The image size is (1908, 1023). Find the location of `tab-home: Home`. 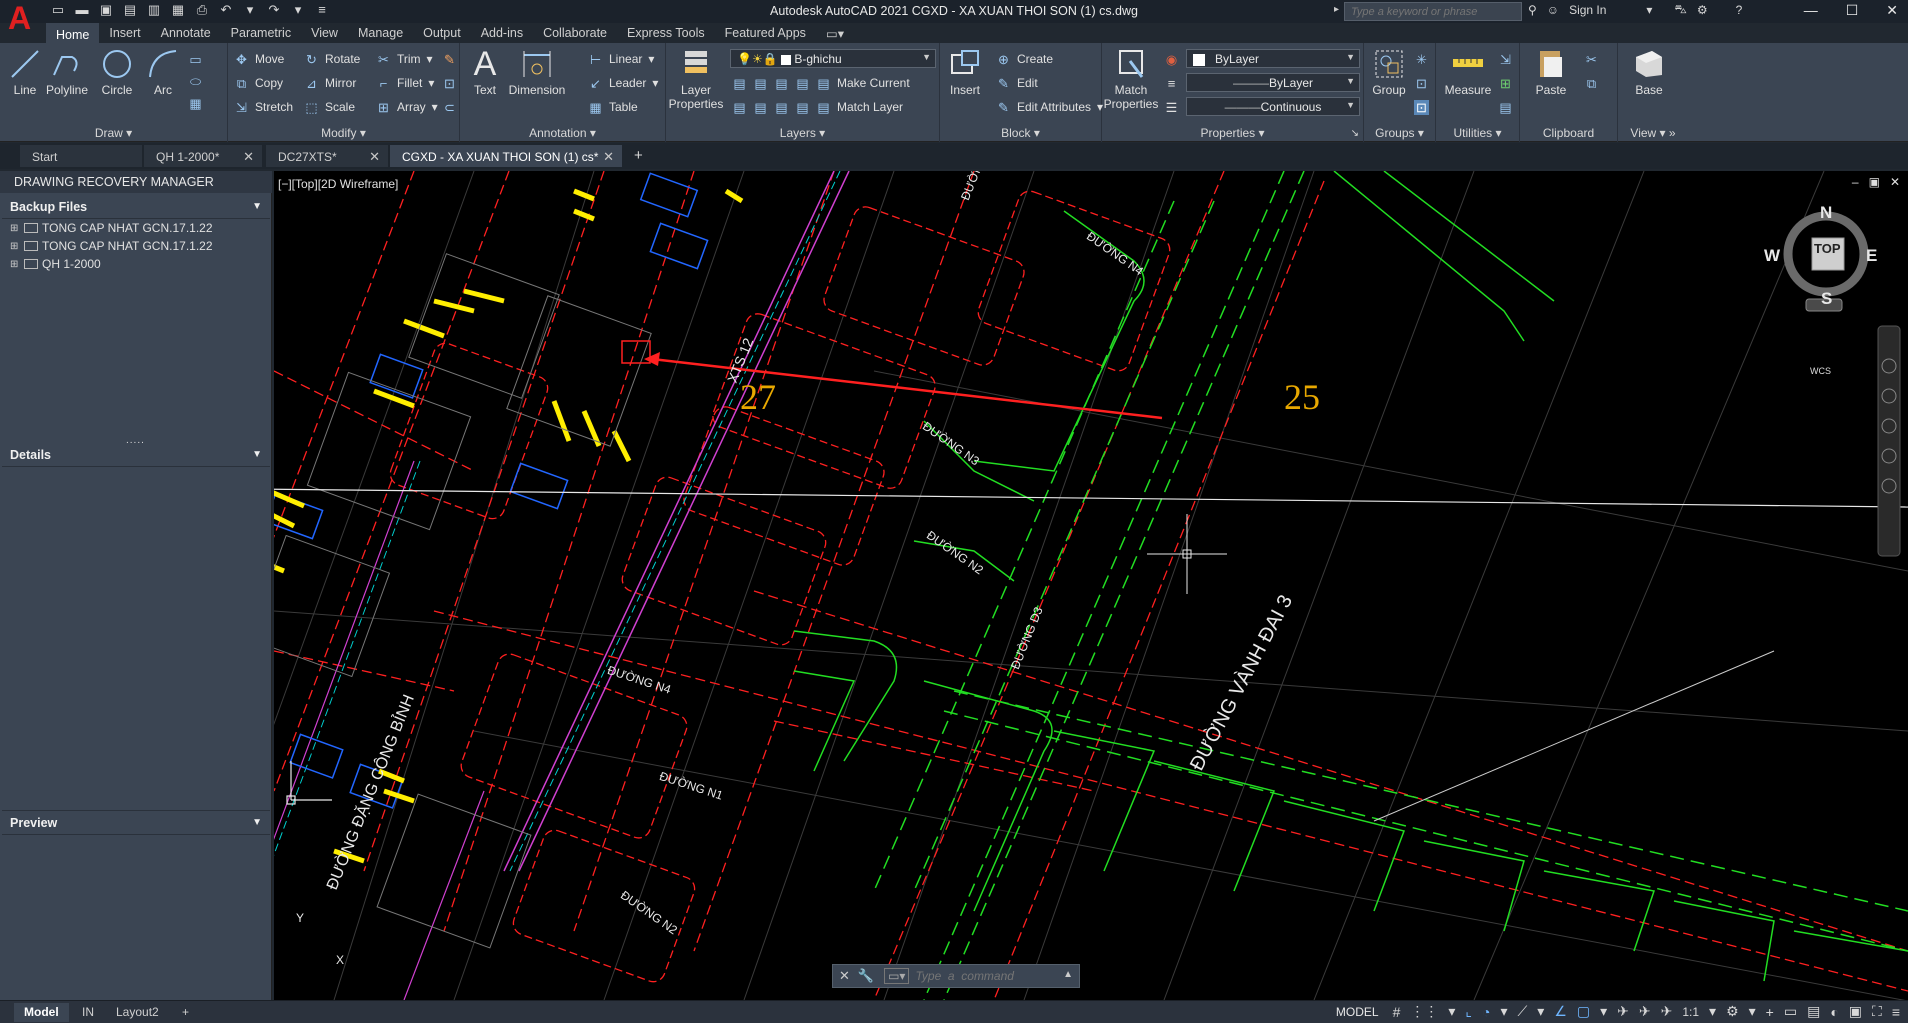

tab-home: Home is located at coordinates (73, 33).